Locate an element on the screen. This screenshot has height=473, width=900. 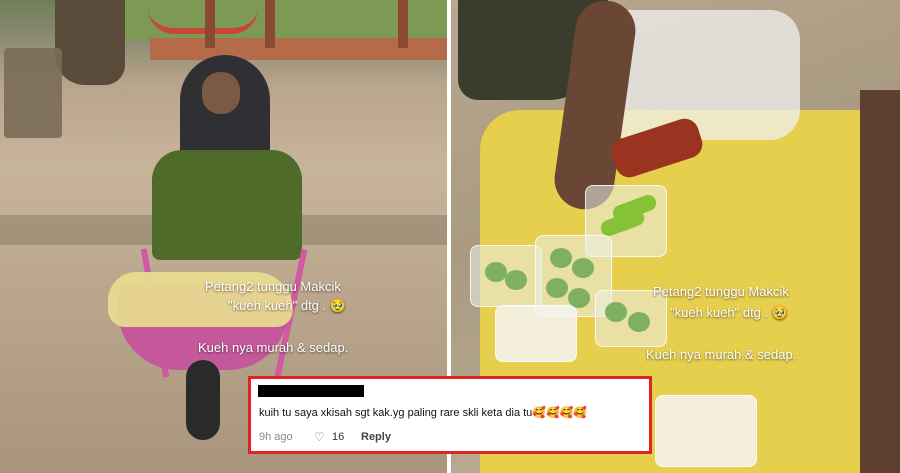
wheelbarrow-wheel is located at coordinates (203, 400).